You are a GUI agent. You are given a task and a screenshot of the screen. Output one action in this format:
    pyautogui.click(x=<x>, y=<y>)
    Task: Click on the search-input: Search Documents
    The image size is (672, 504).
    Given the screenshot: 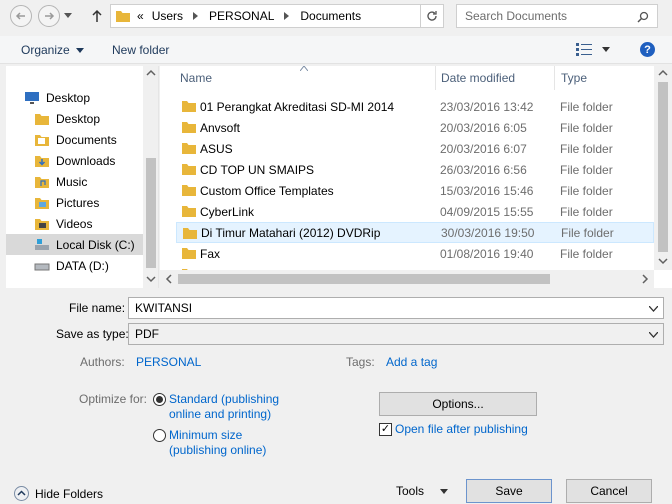 What is the action you would take?
    pyautogui.click(x=557, y=16)
    